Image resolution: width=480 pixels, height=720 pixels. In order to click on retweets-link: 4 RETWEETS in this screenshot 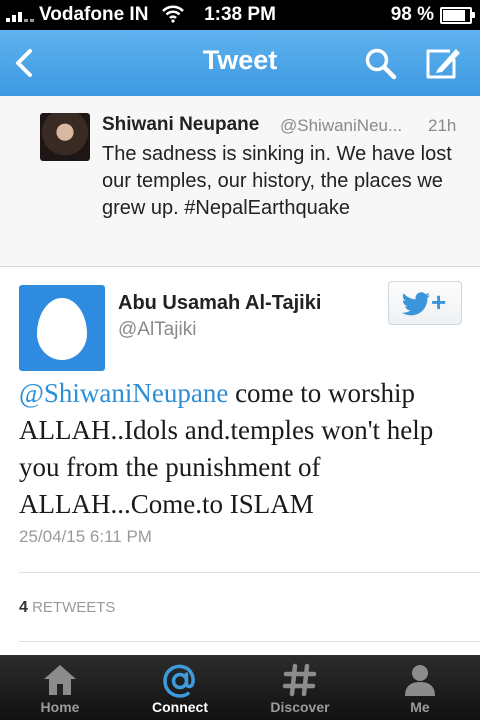, I will do `click(67, 608)`.